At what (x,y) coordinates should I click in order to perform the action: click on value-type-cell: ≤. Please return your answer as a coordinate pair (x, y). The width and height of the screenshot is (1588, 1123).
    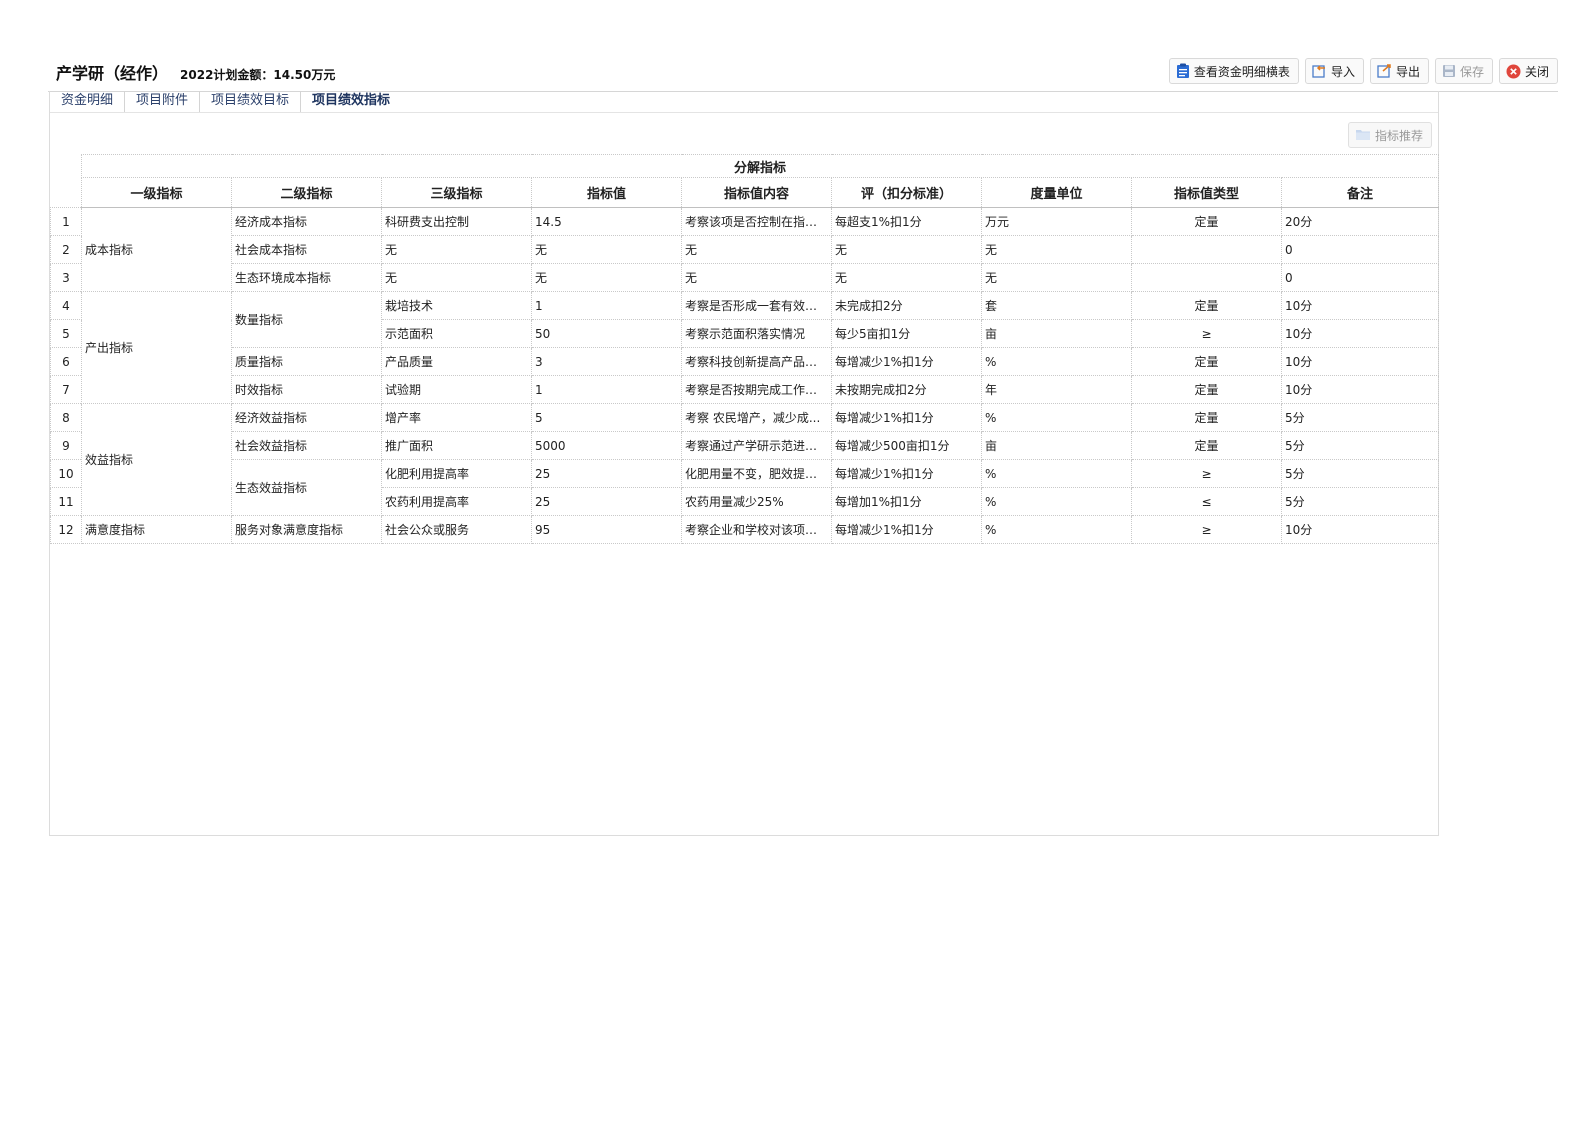
    Looking at the image, I should click on (1206, 501).